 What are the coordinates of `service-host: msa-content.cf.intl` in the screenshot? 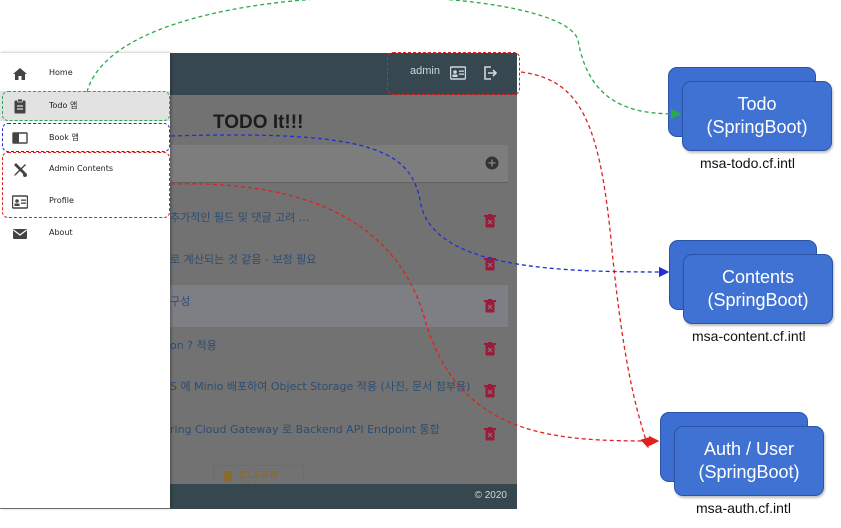 It's located at (749, 336).